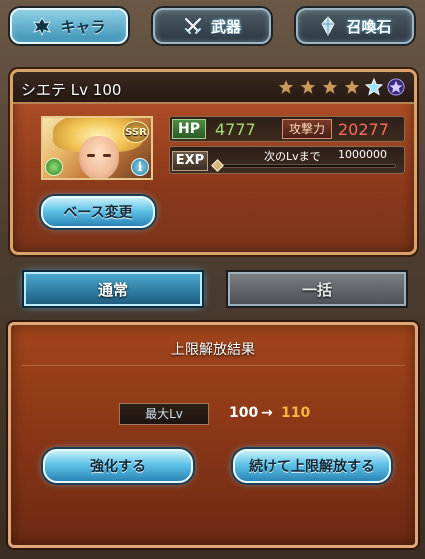 The height and width of the screenshot is (559, 425). Describe the element at coordinates (140, 167) in the screenshot. I see `info-icon: i` at that location.